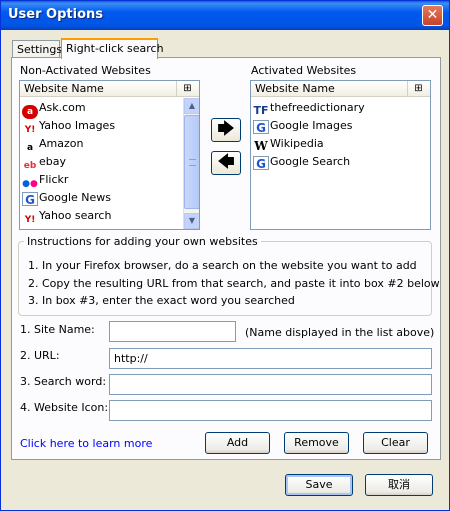 Image resolution: width=450 pixels, height=511 pixels. I want to click on learn-more-link: Click here to learn more, so click(86, 443).